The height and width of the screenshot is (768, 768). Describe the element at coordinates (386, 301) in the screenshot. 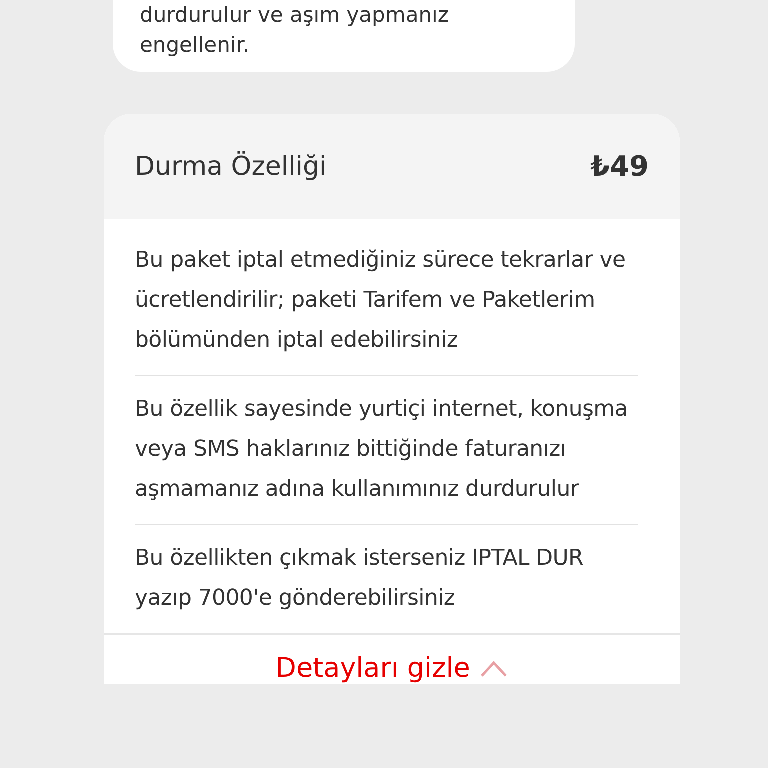

I see `feature-description: Bu paket iptal etmediğiniz sürece tekrarlar ve ücretlendirilir; paketi Tarifem ve Paketlerim bölümünden iptal edebilirsiniz` at that location.